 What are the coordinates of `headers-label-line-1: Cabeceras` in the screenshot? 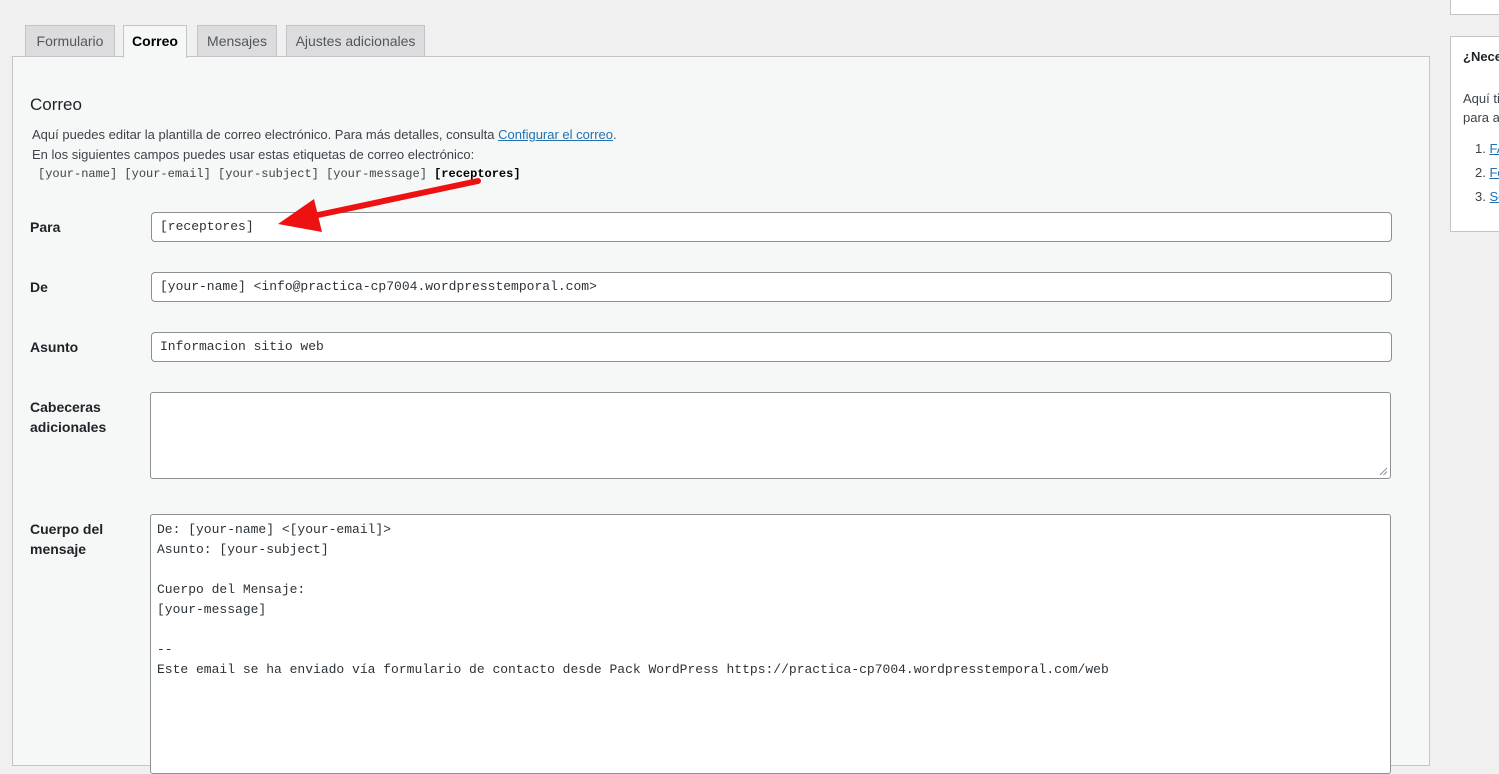 It's located at (65, 407).